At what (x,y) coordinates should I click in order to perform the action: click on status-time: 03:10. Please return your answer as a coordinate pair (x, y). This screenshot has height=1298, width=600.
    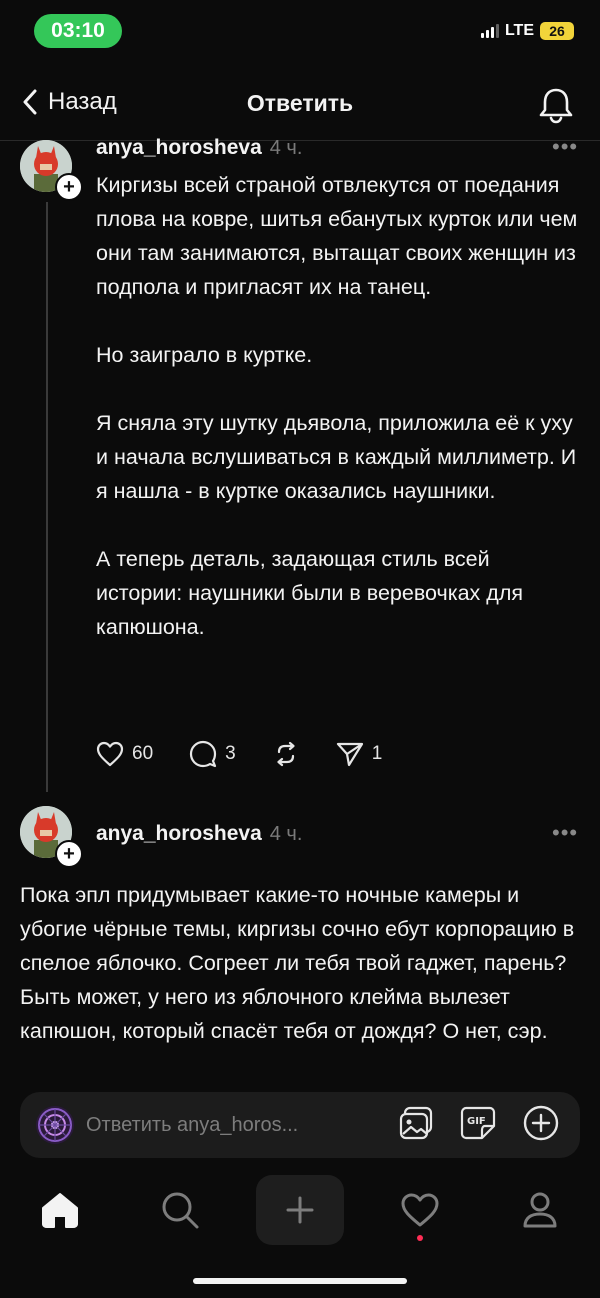
    Looking at the image, I should click on (78, 31).